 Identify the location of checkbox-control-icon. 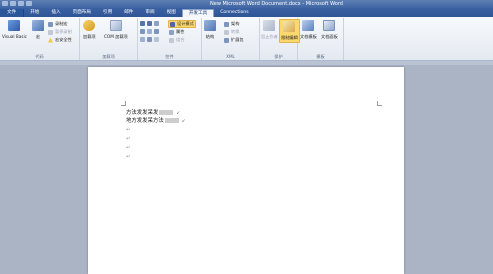
(149, 39).